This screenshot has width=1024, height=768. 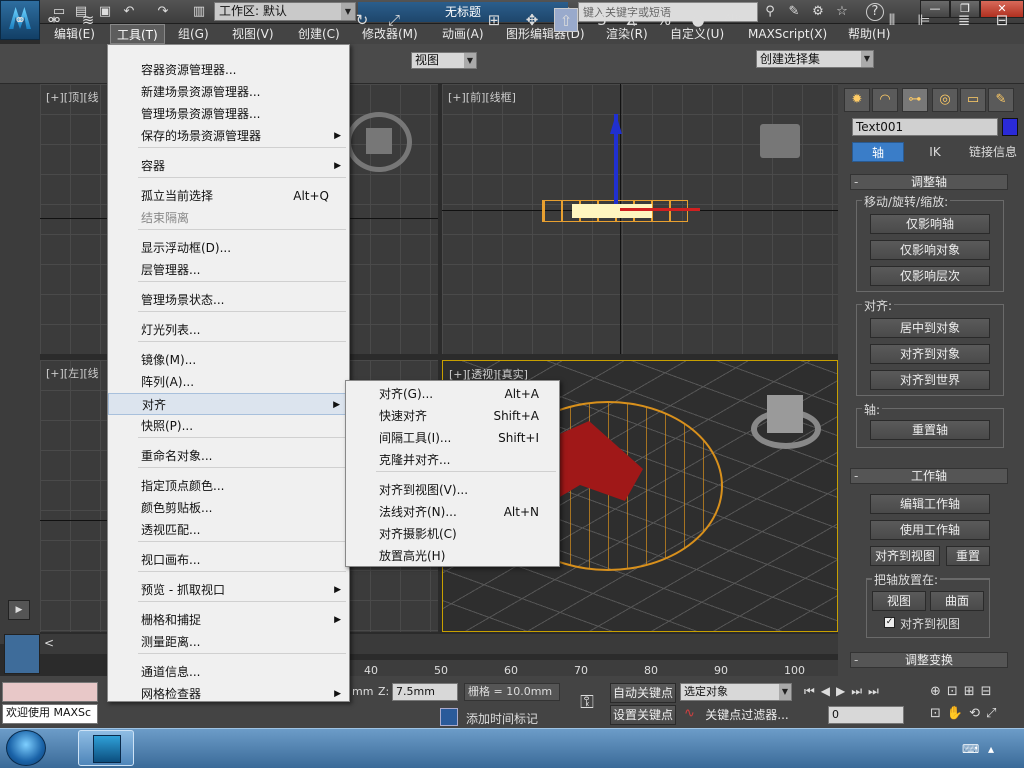 What do you see at coordinates (394, 20) in the screenshot?
I see `scale-icon: ⤢` at bounding box center [394, 20].